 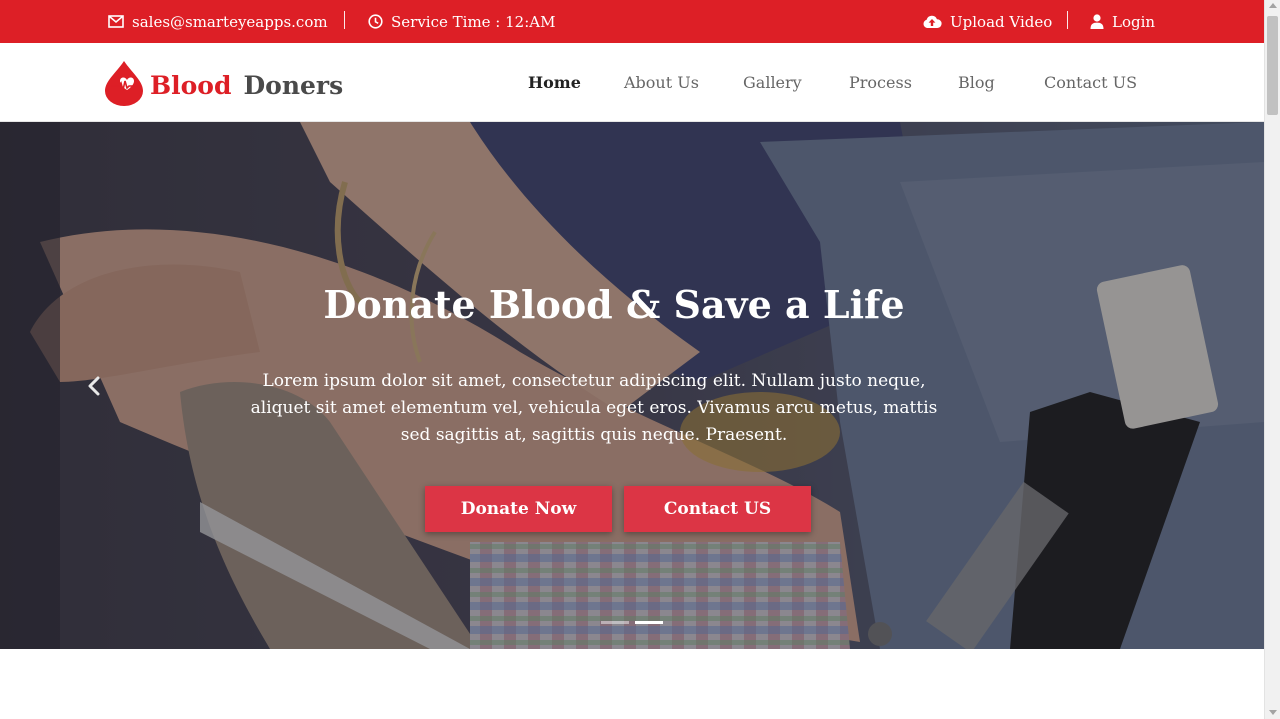 I want to click on login-link: Login, so click(x=1122, y=21).